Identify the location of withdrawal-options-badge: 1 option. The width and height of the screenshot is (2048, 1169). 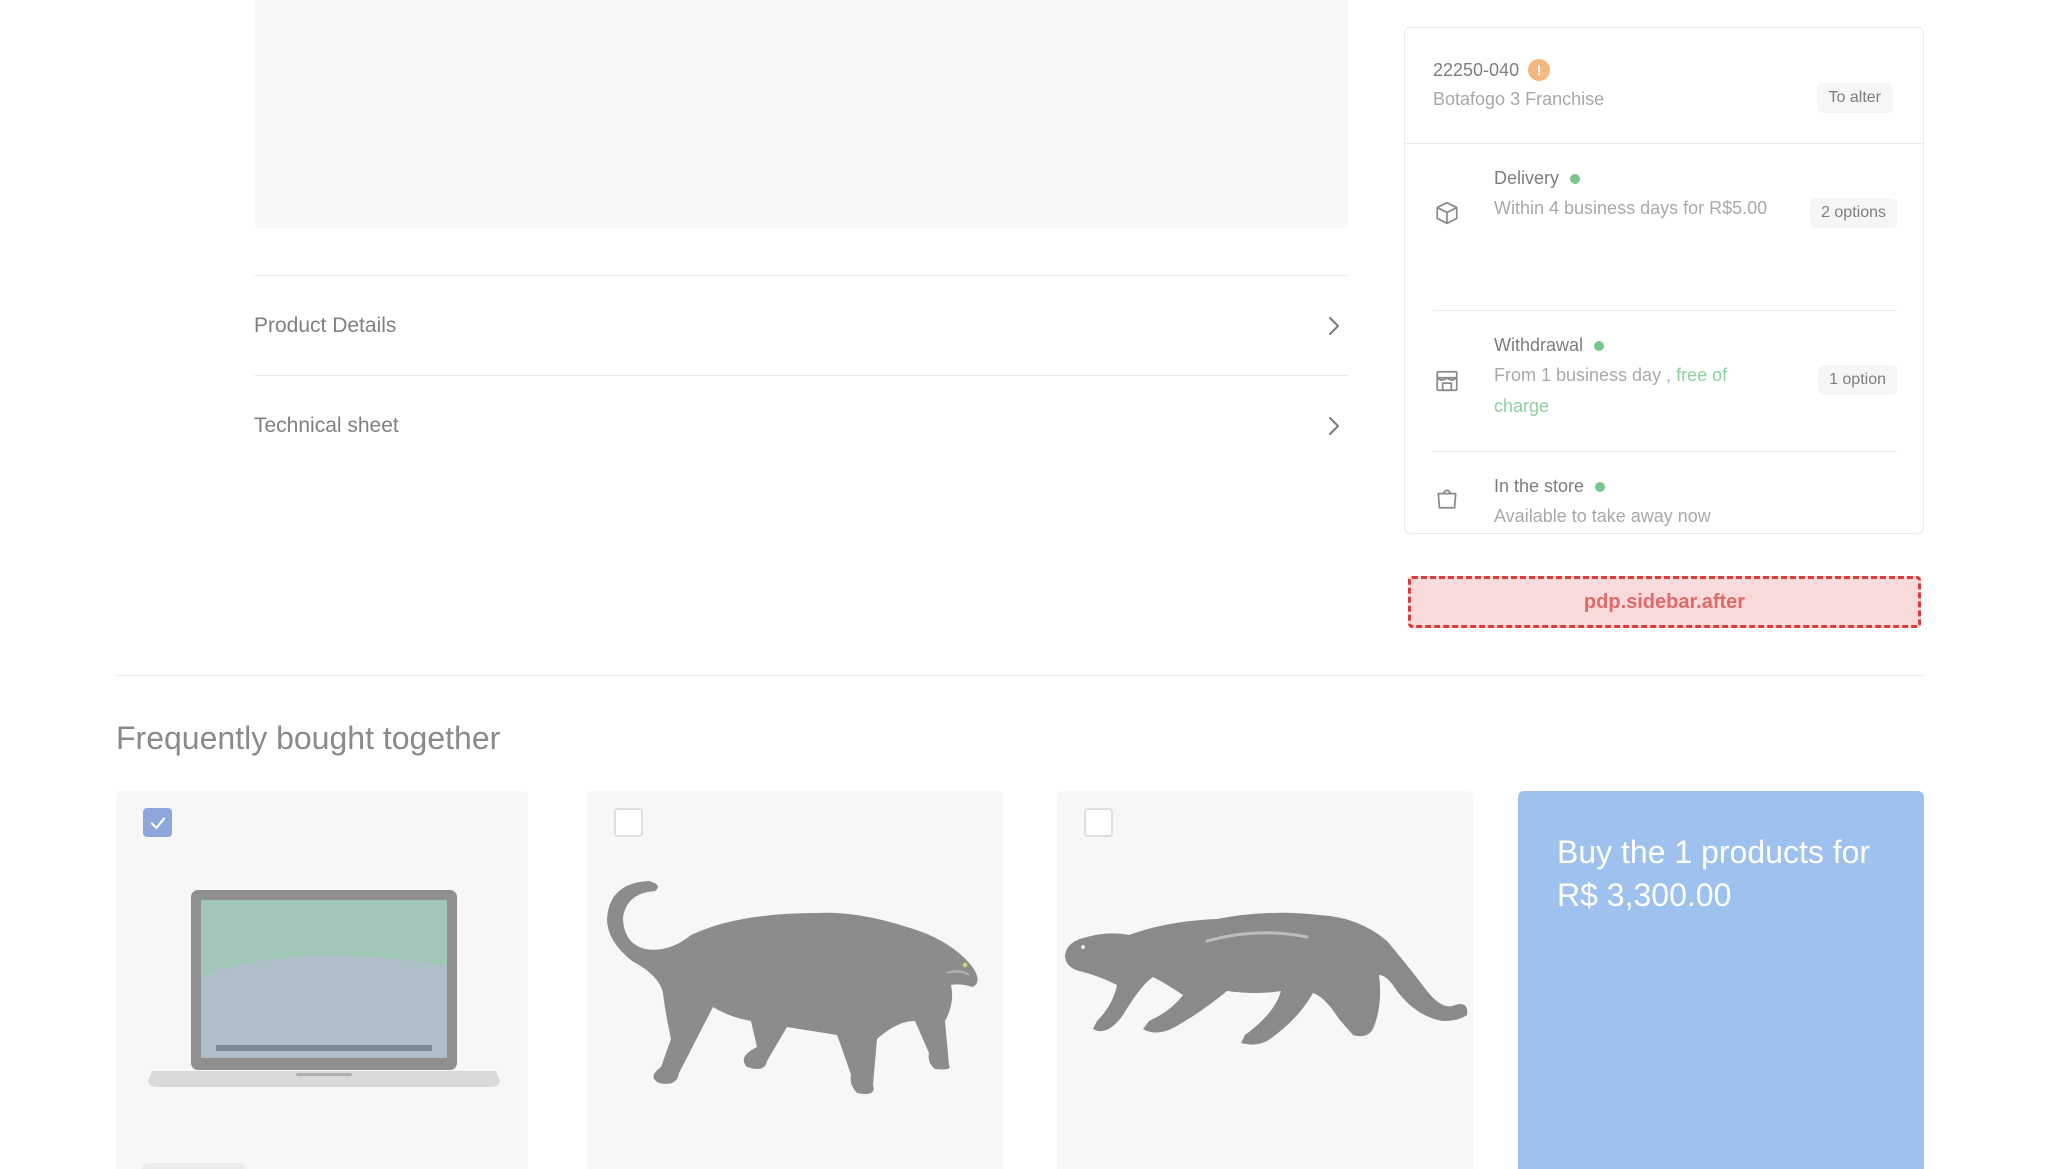
(1857, 380).